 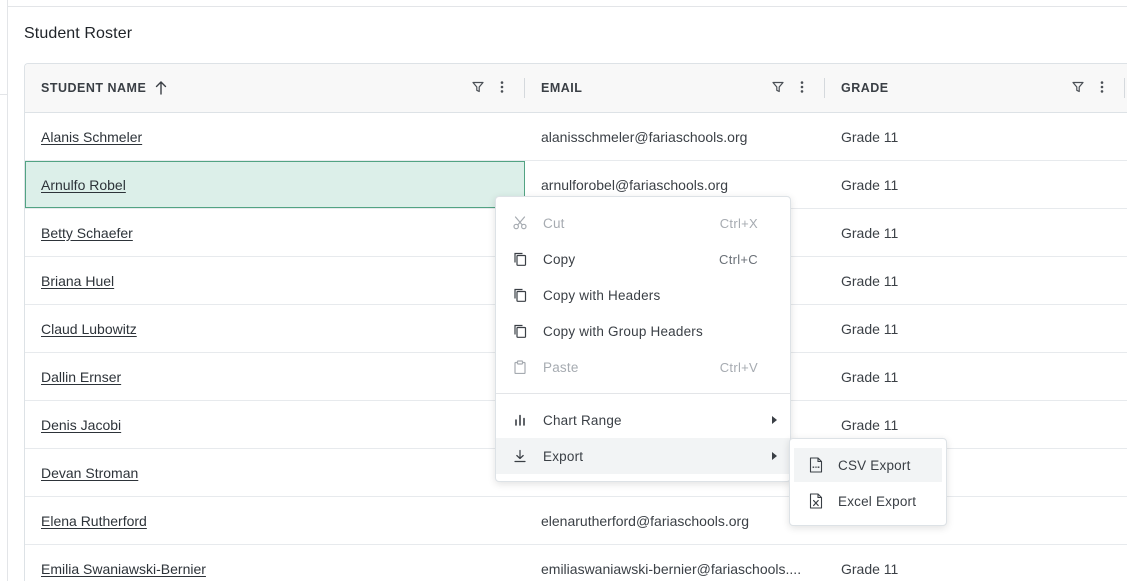 I want to click on menu-item-shortcut: Ctrl+V, so click(x=738, y=367).